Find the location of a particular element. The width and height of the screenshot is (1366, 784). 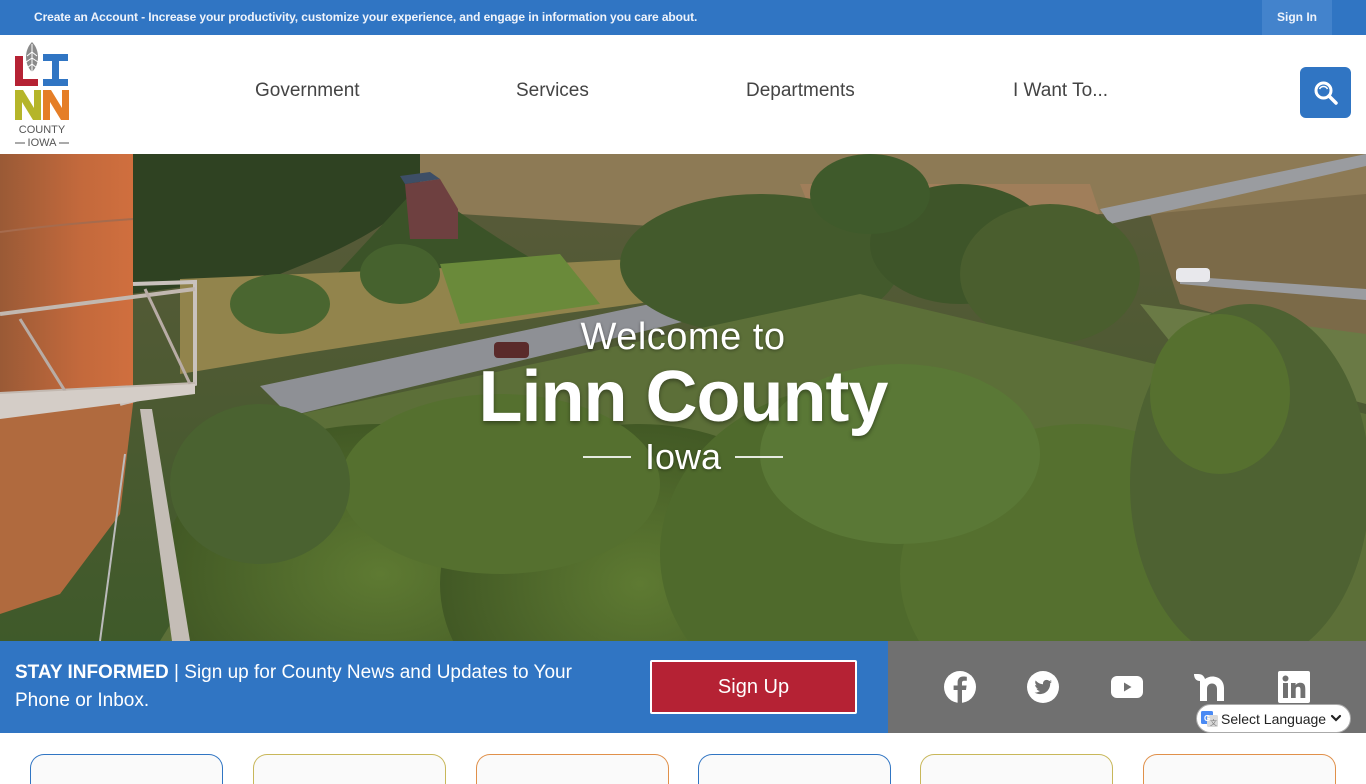

sign-in-button: Sign In is located at coordinates (1297, 17).